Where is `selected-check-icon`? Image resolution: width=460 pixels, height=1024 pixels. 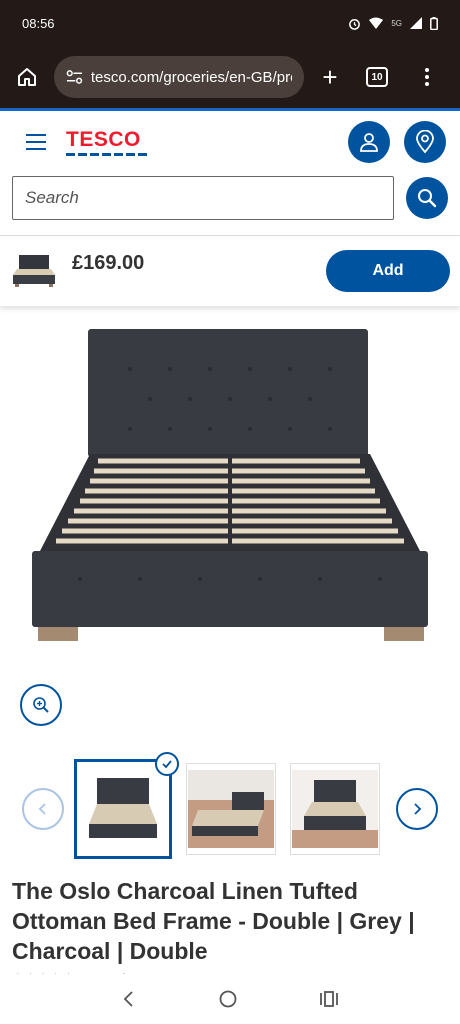
selected-check-icon is located at coordinates (167, 764).